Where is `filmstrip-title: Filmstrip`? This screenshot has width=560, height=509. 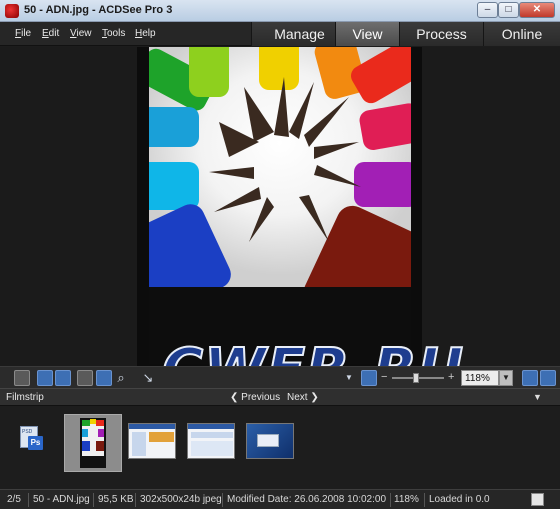 filmstrip-title: Filmstrip is located at coordinates (25, 397).